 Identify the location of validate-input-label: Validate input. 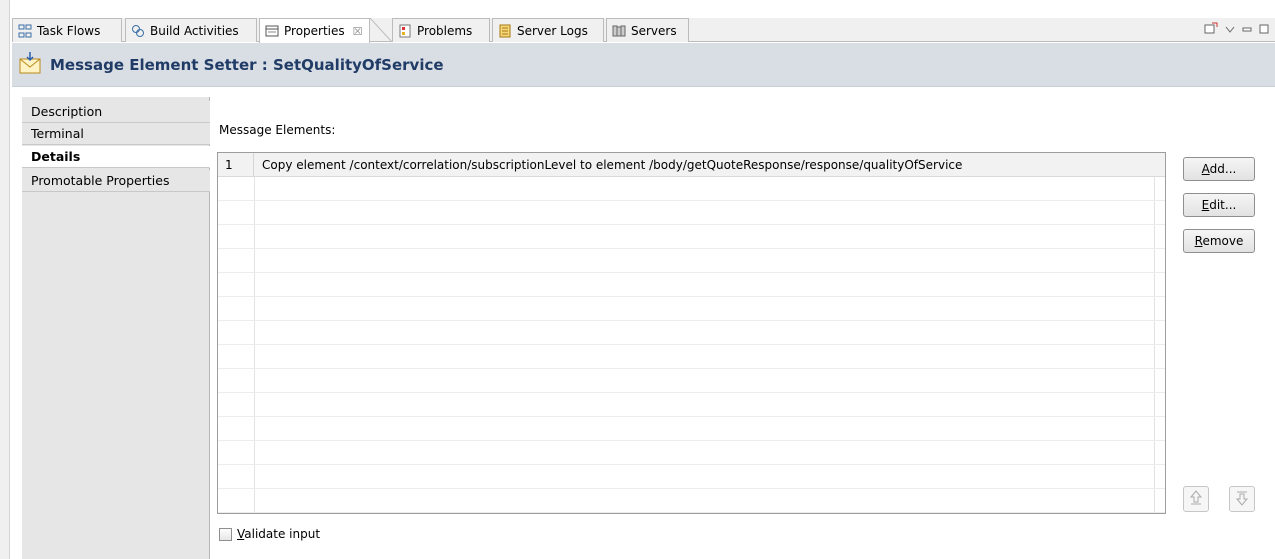
(278, 534).